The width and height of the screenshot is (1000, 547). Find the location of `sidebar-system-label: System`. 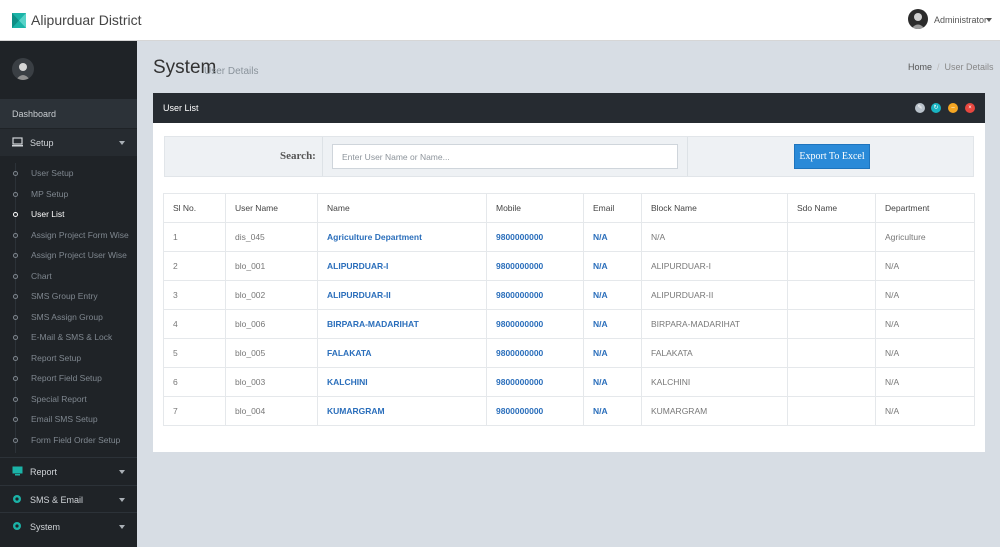

sidebar-system-label: System is located at coordinates (45, 527).